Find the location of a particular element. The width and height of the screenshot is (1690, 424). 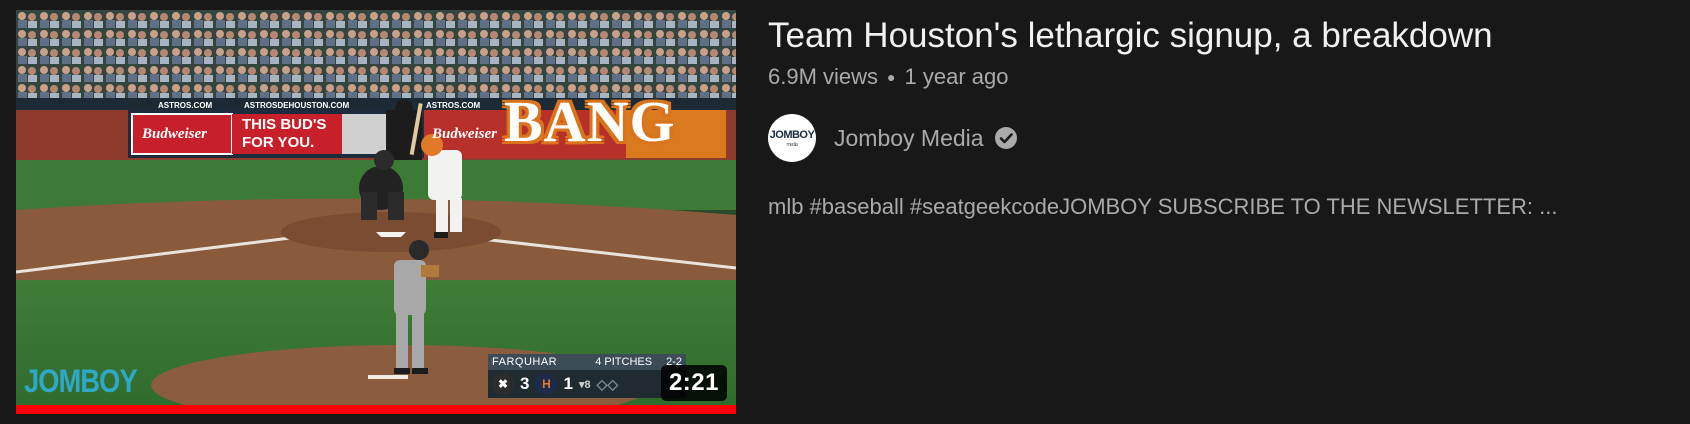

channel-avatar: JOMBOY media is located at coordinates (792, 138).